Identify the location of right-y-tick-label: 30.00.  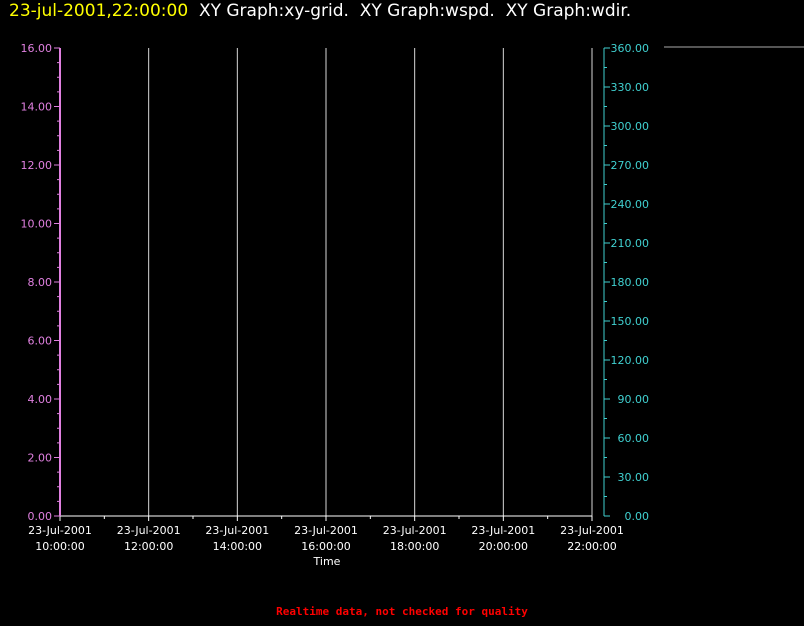
(634, 477).